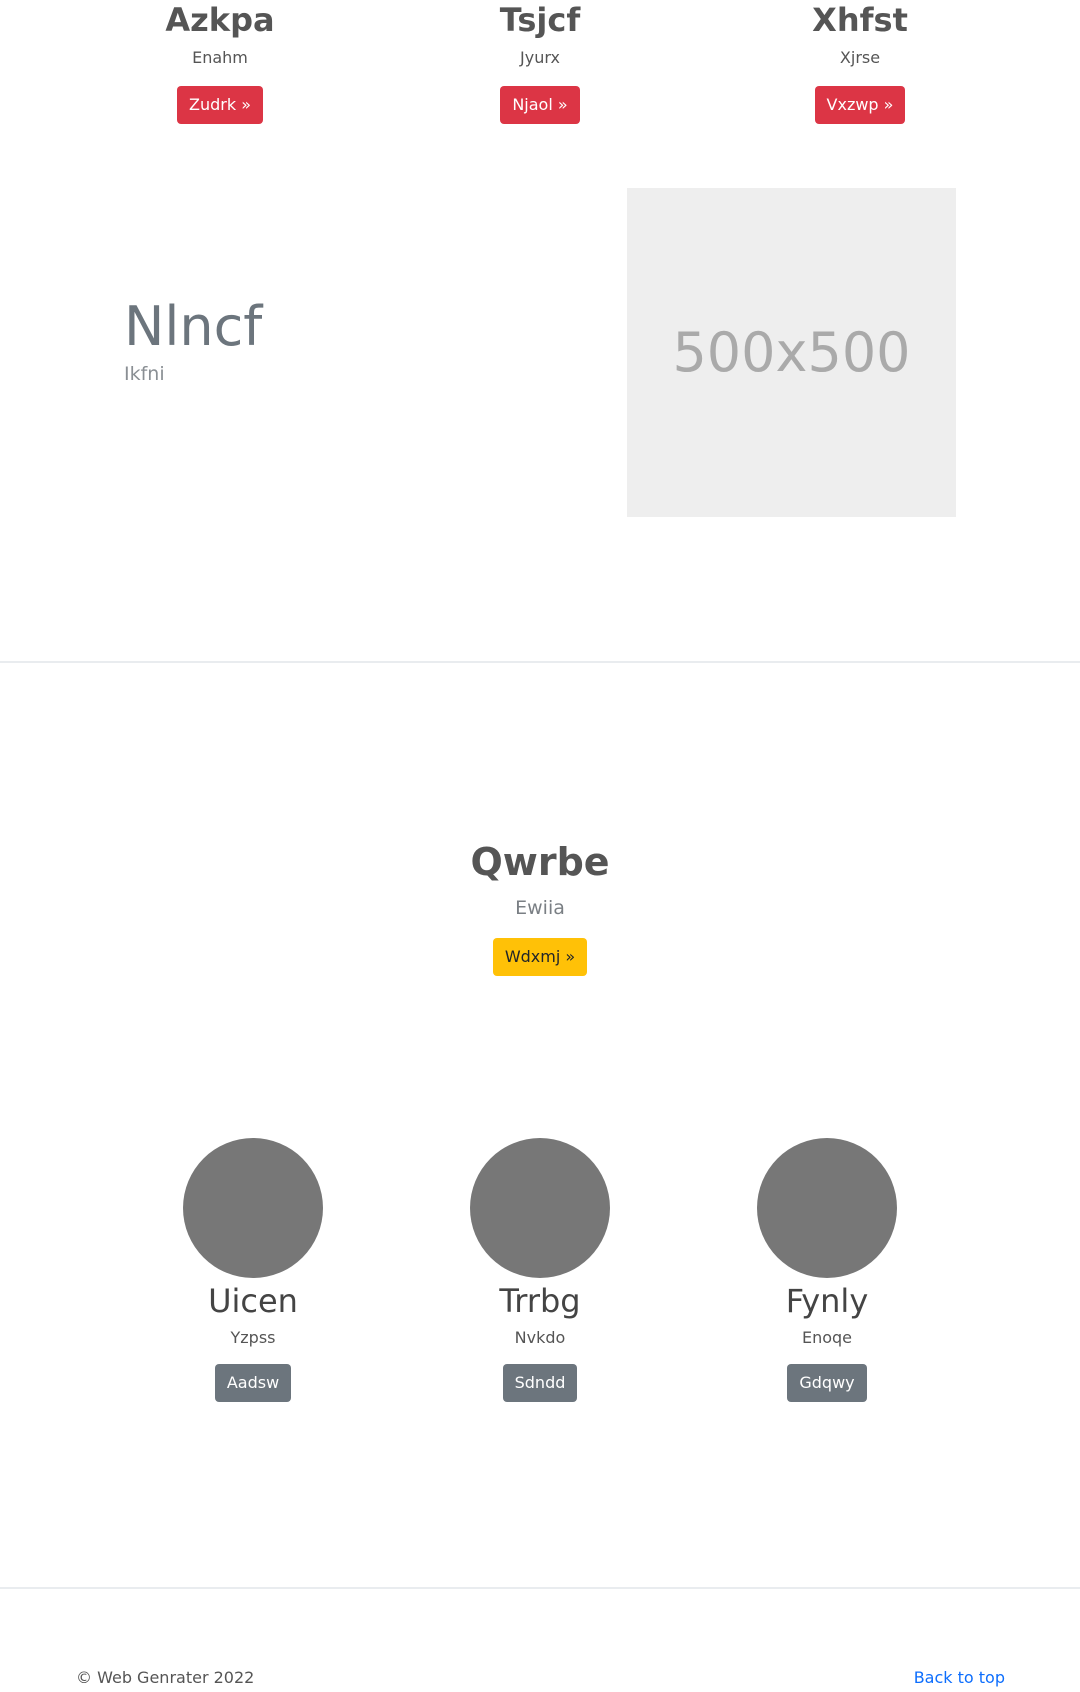 The width and height of the screenshot is (1080, 1692). What do you see at coordinates (540, 20) in the screenshot?
I see `feature-title: Tsjcf` at bounding box center [540, 20].